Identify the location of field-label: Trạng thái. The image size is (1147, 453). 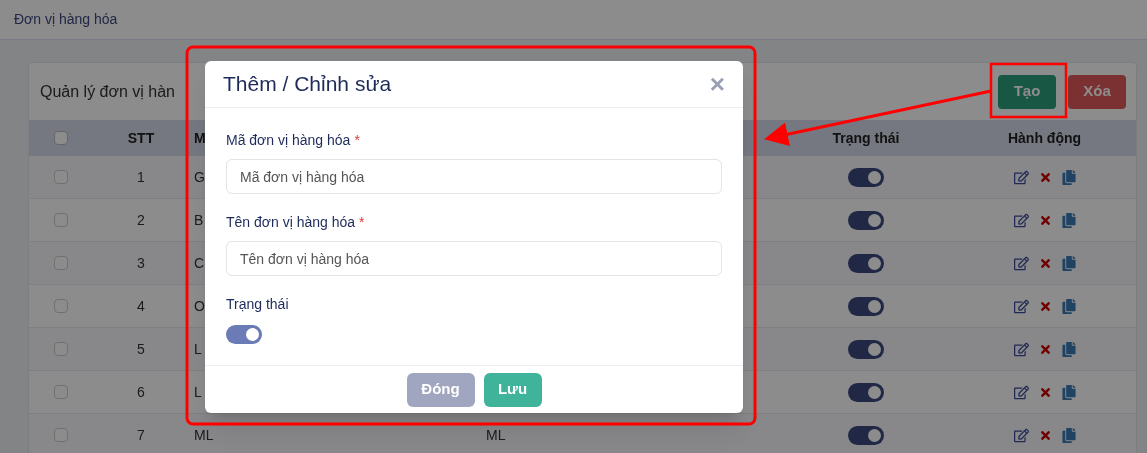
(258, 304).